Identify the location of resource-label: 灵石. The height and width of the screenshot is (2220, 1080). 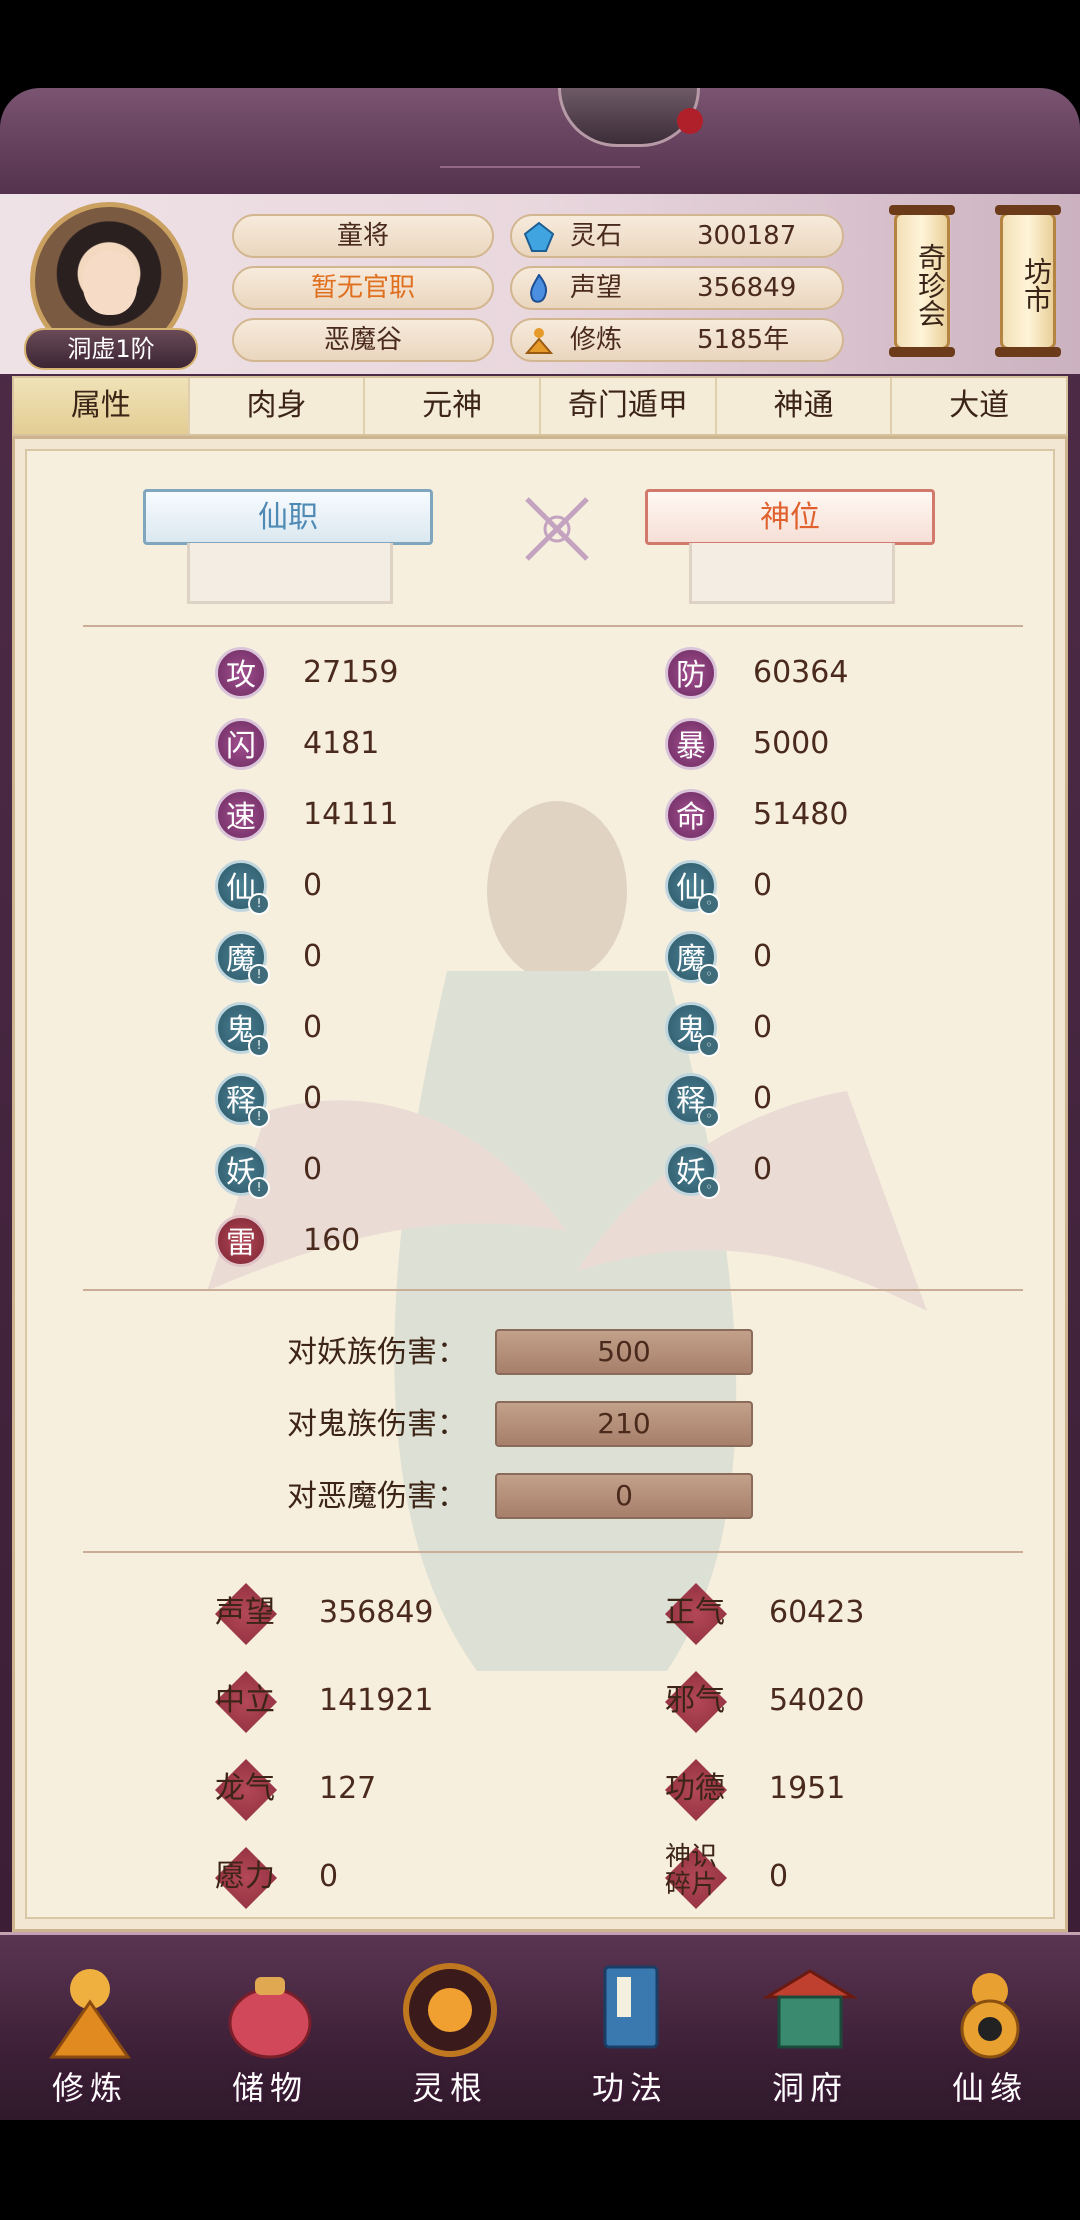
(596, 236).